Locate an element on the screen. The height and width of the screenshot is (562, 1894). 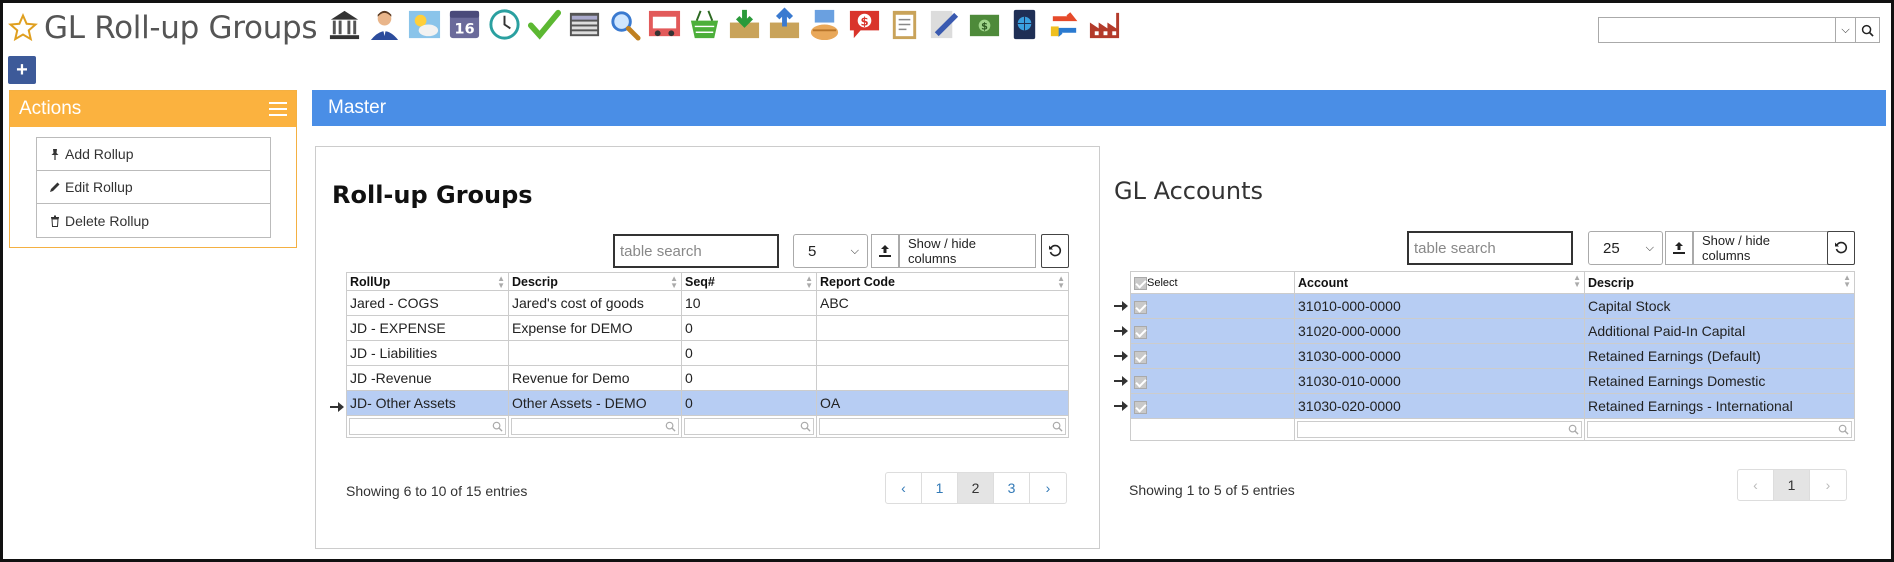
cell-descrip: Expense for DEMO is located at coordinates (595, 328).